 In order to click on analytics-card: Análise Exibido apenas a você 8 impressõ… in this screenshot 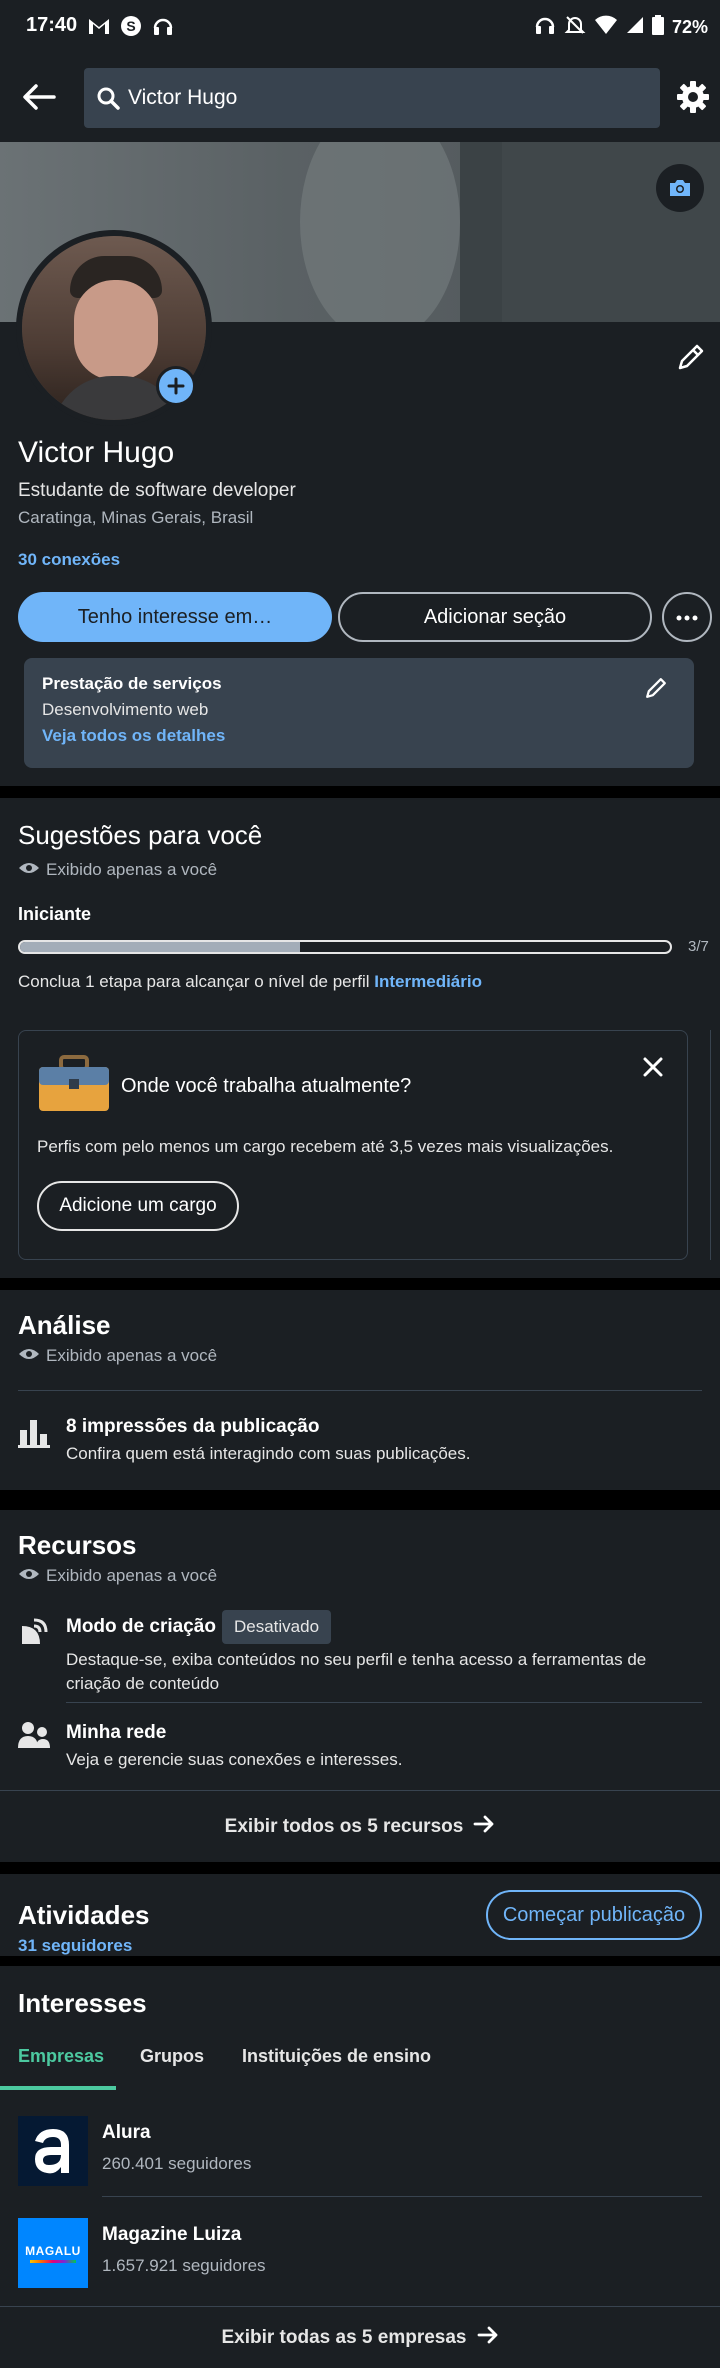, I will do `click(360, 1390)`.